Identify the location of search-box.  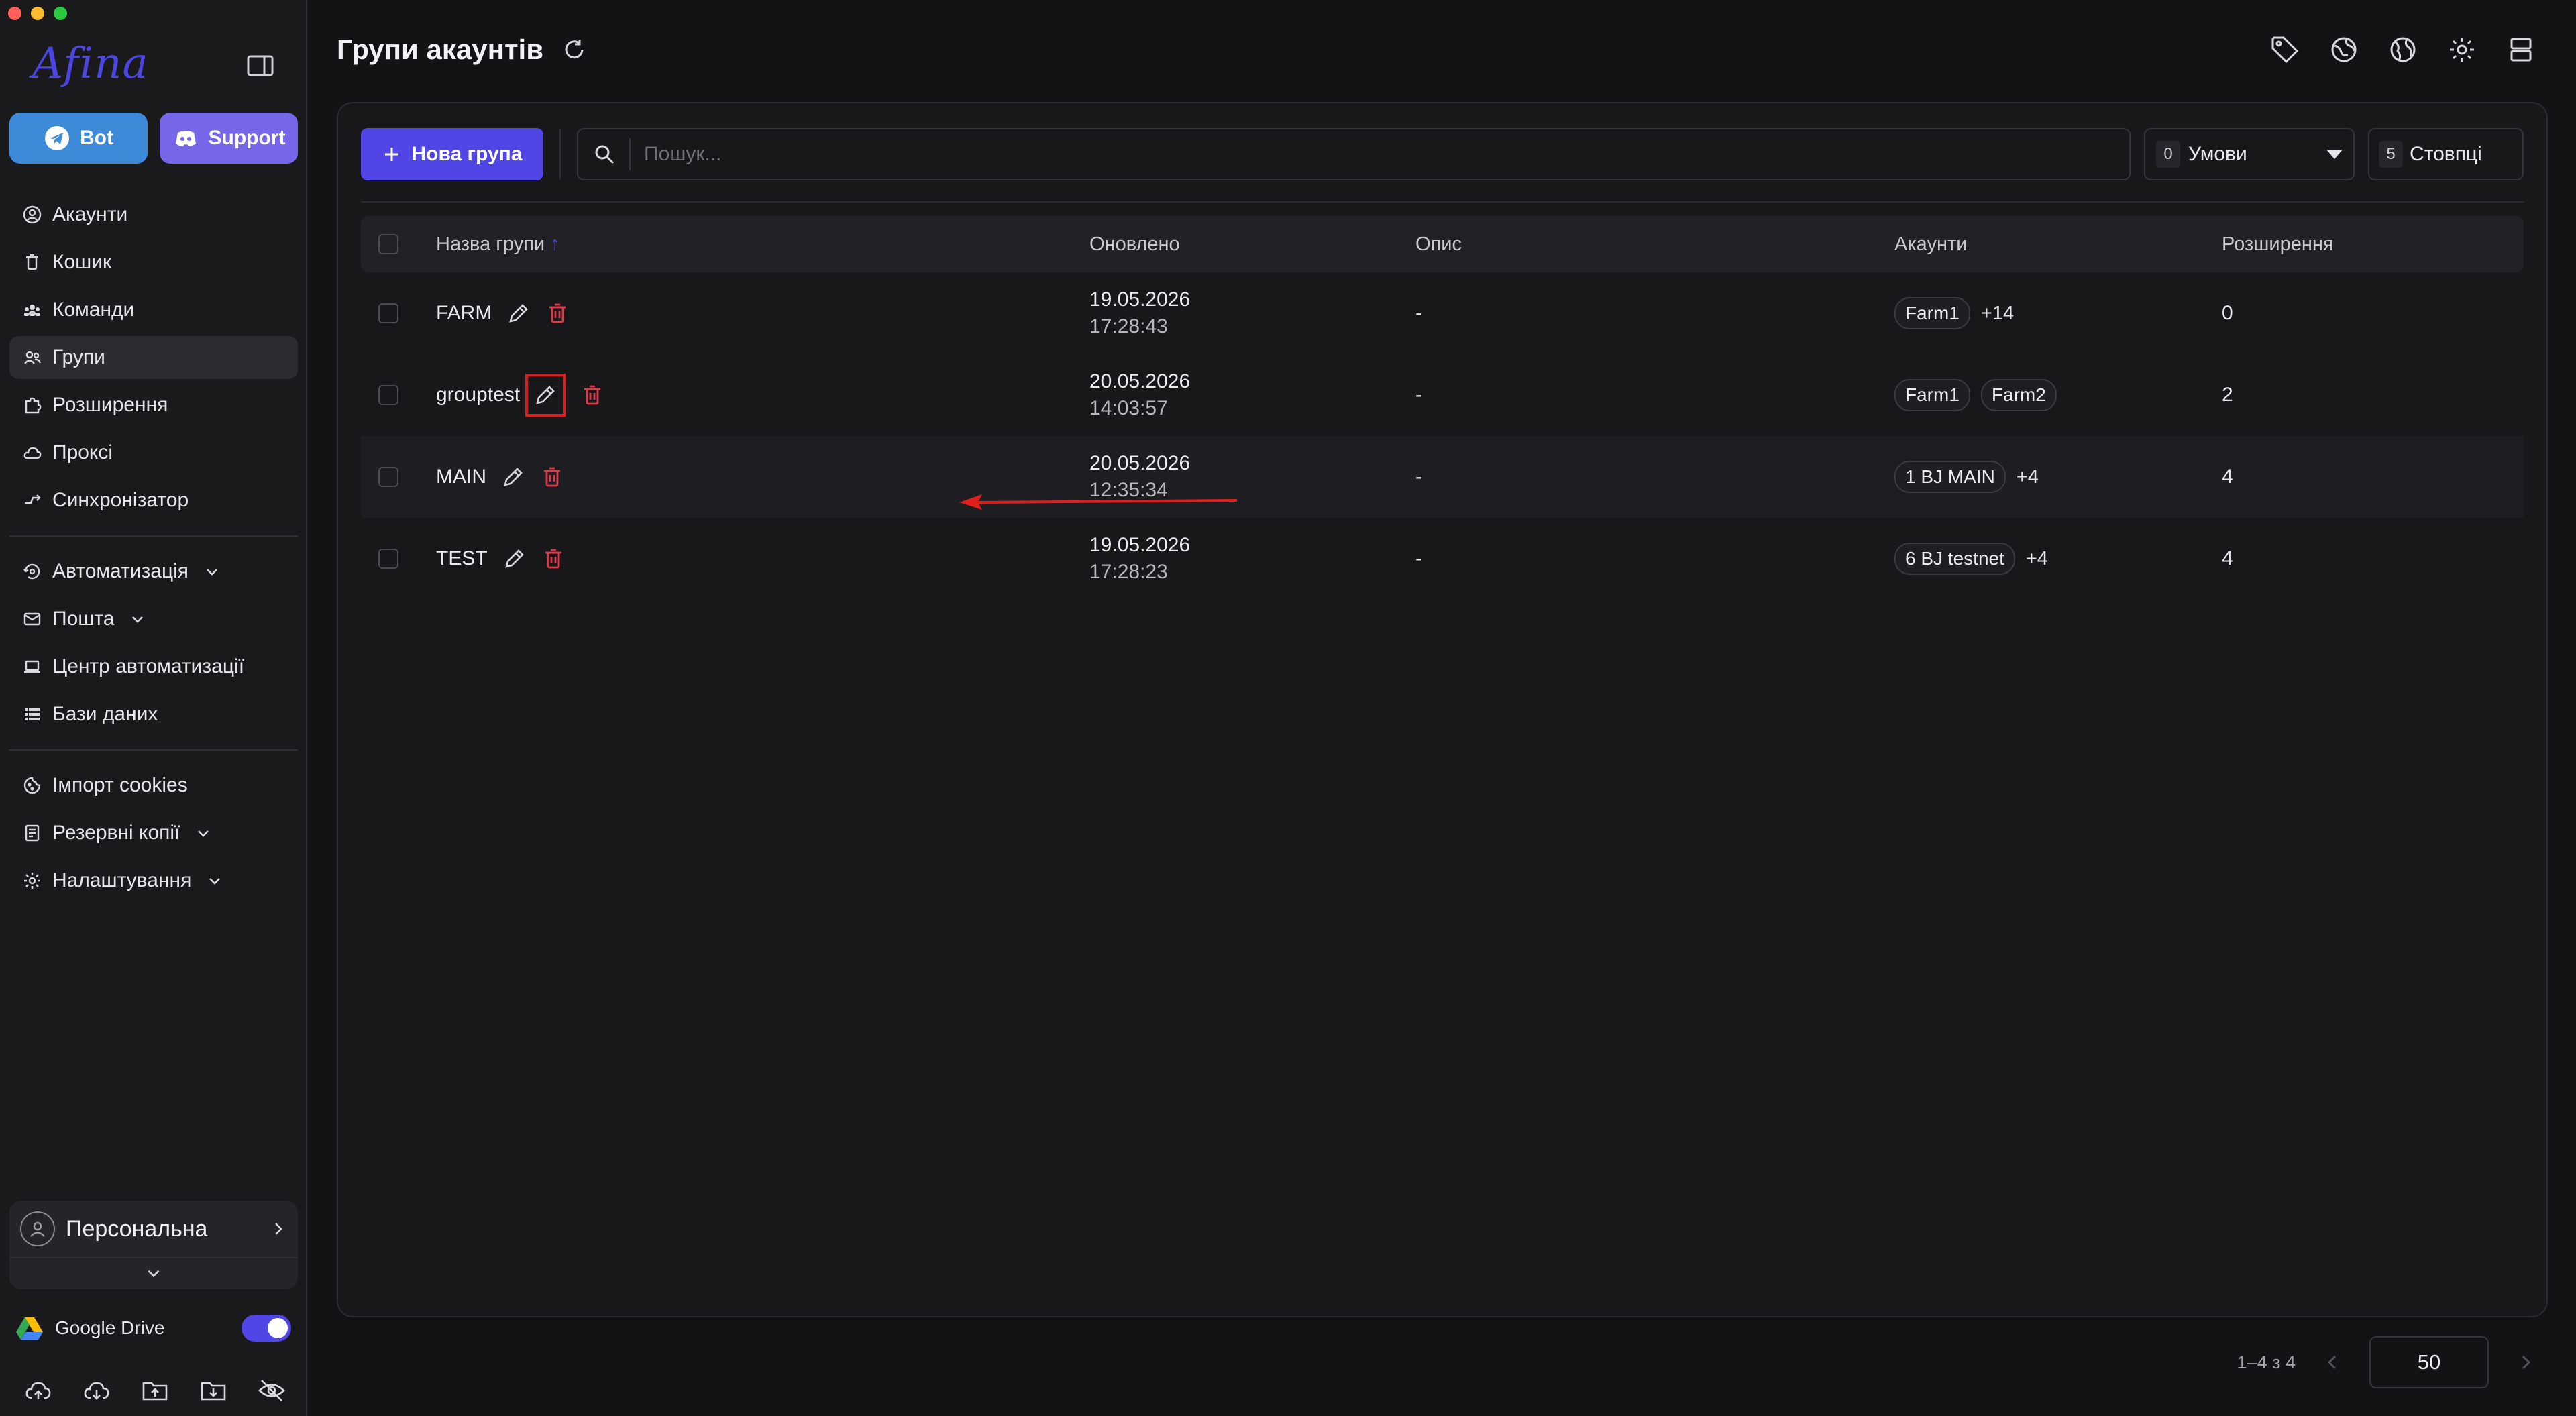
(1354, 154).